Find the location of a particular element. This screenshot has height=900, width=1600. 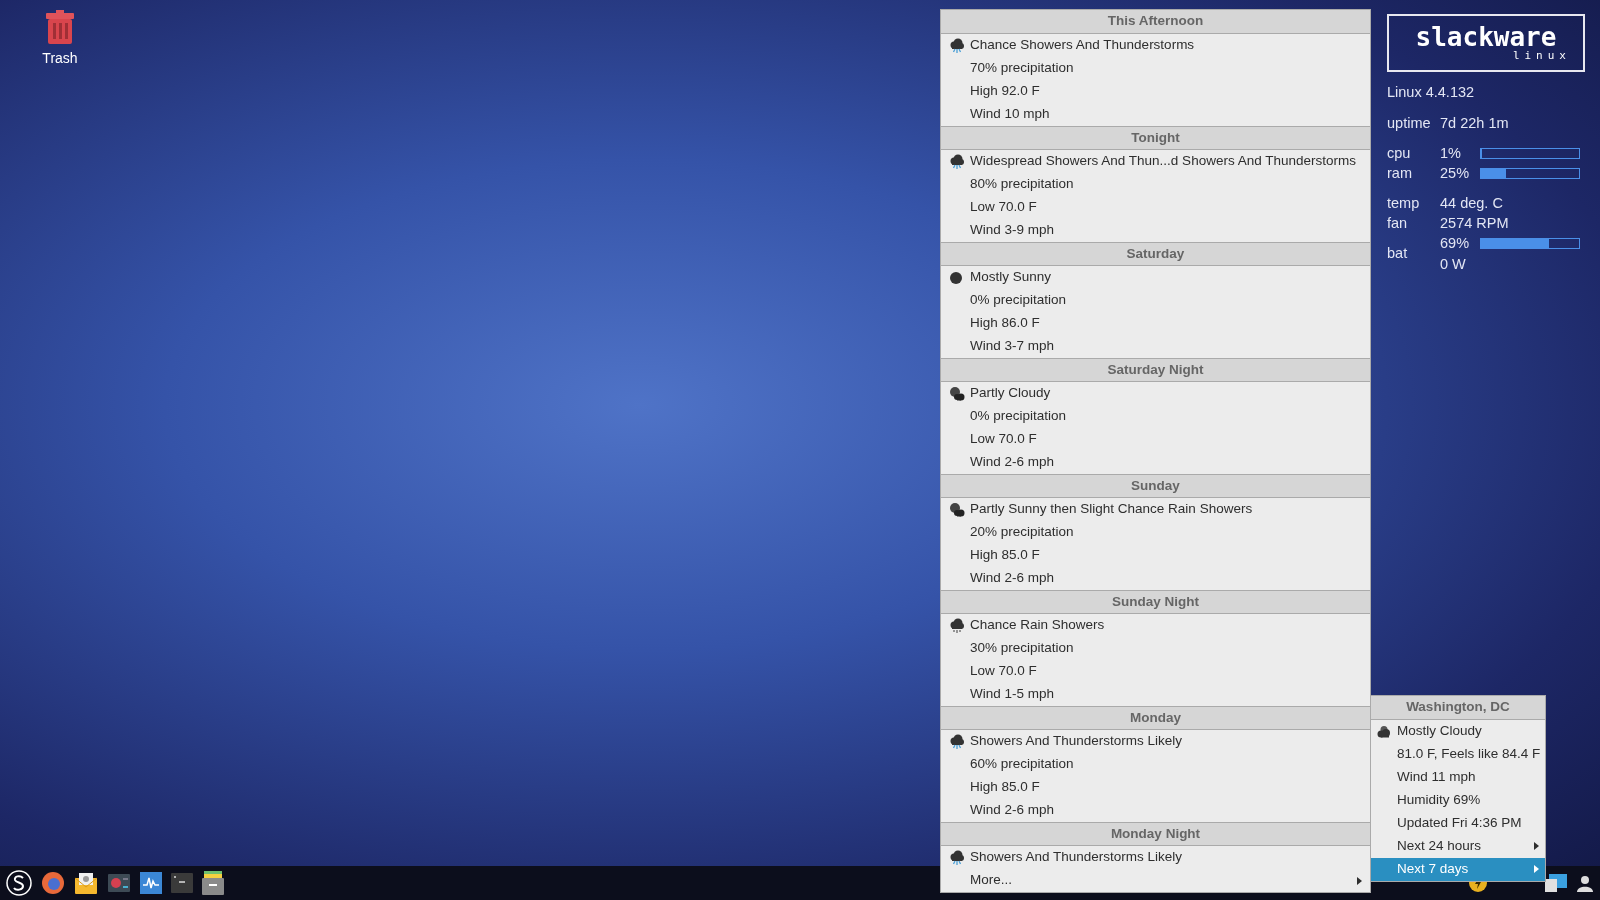

stat-value: 2574 RPM is located at coordinates (1474, 223).